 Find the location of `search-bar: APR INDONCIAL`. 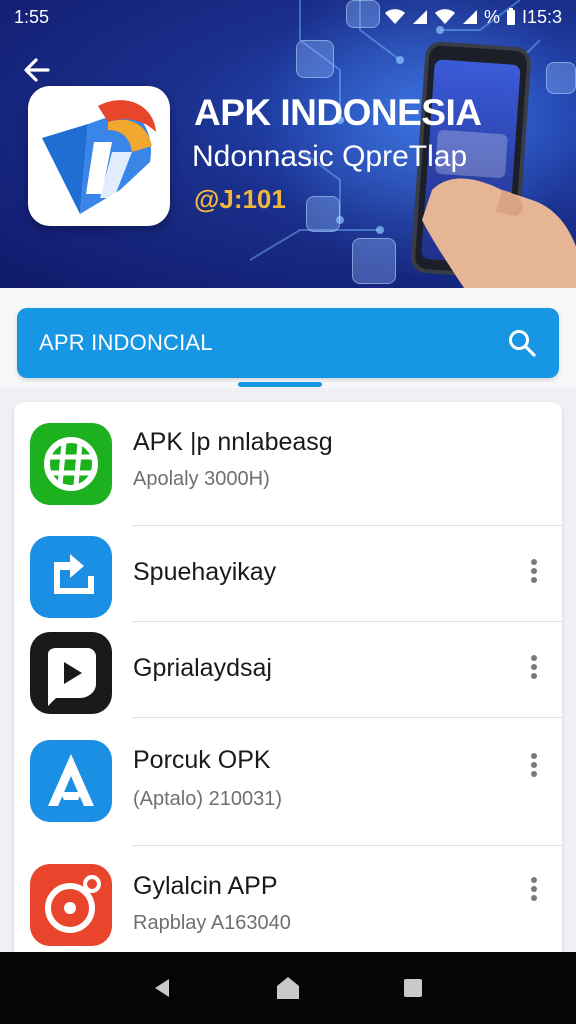

search-bar: APR INDONCIAL is located at coordinates (288, 343).